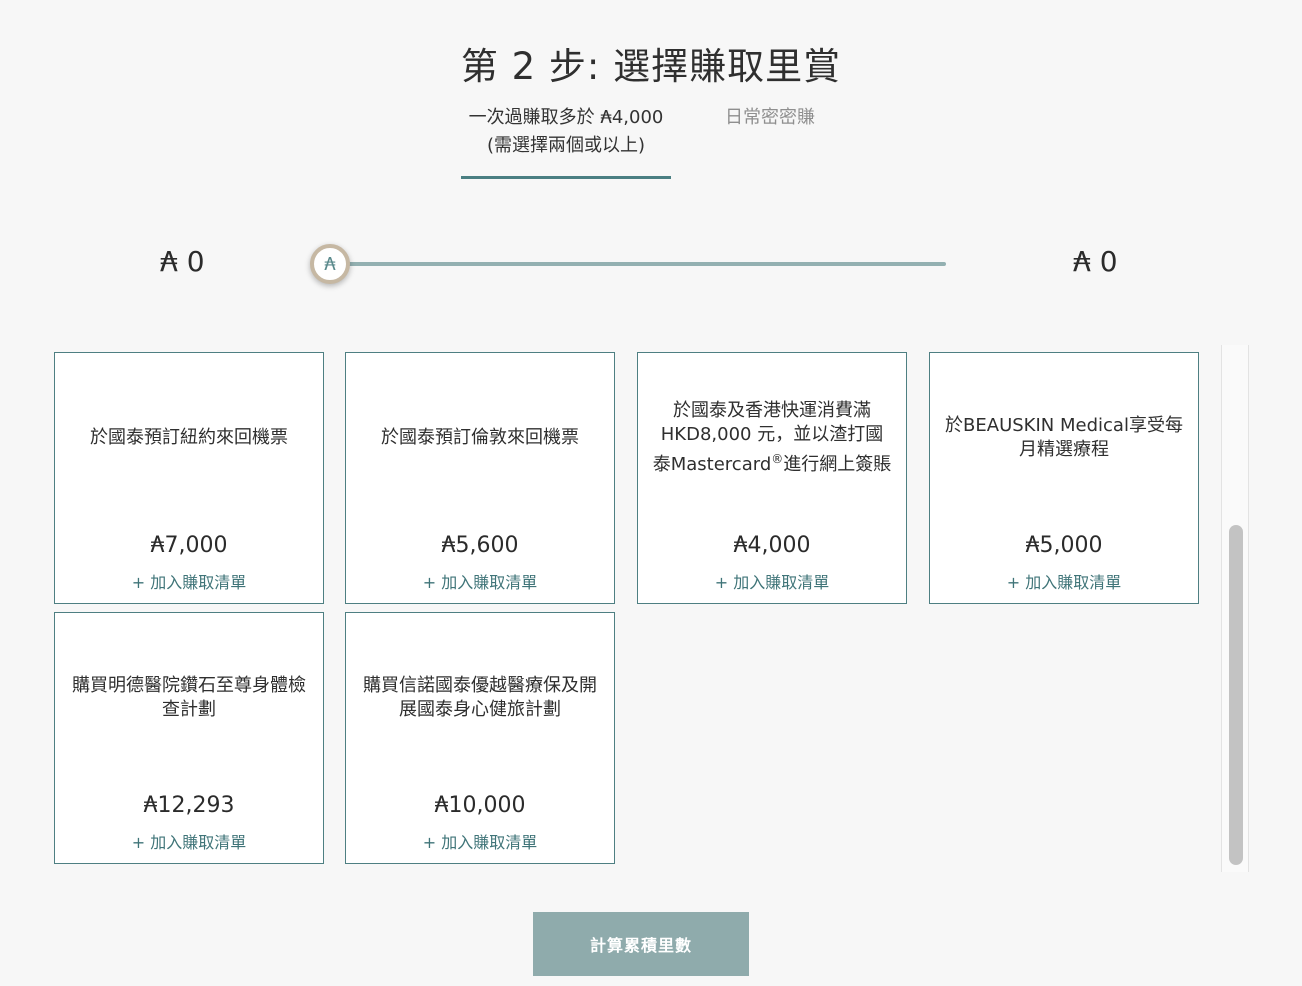 This screenshot has height=986, width=1302. What do you see at coordinates (189, 805) in the screenshot?
I see `reward-card-miles: ₳12,293` at bounding box center [189, 805].